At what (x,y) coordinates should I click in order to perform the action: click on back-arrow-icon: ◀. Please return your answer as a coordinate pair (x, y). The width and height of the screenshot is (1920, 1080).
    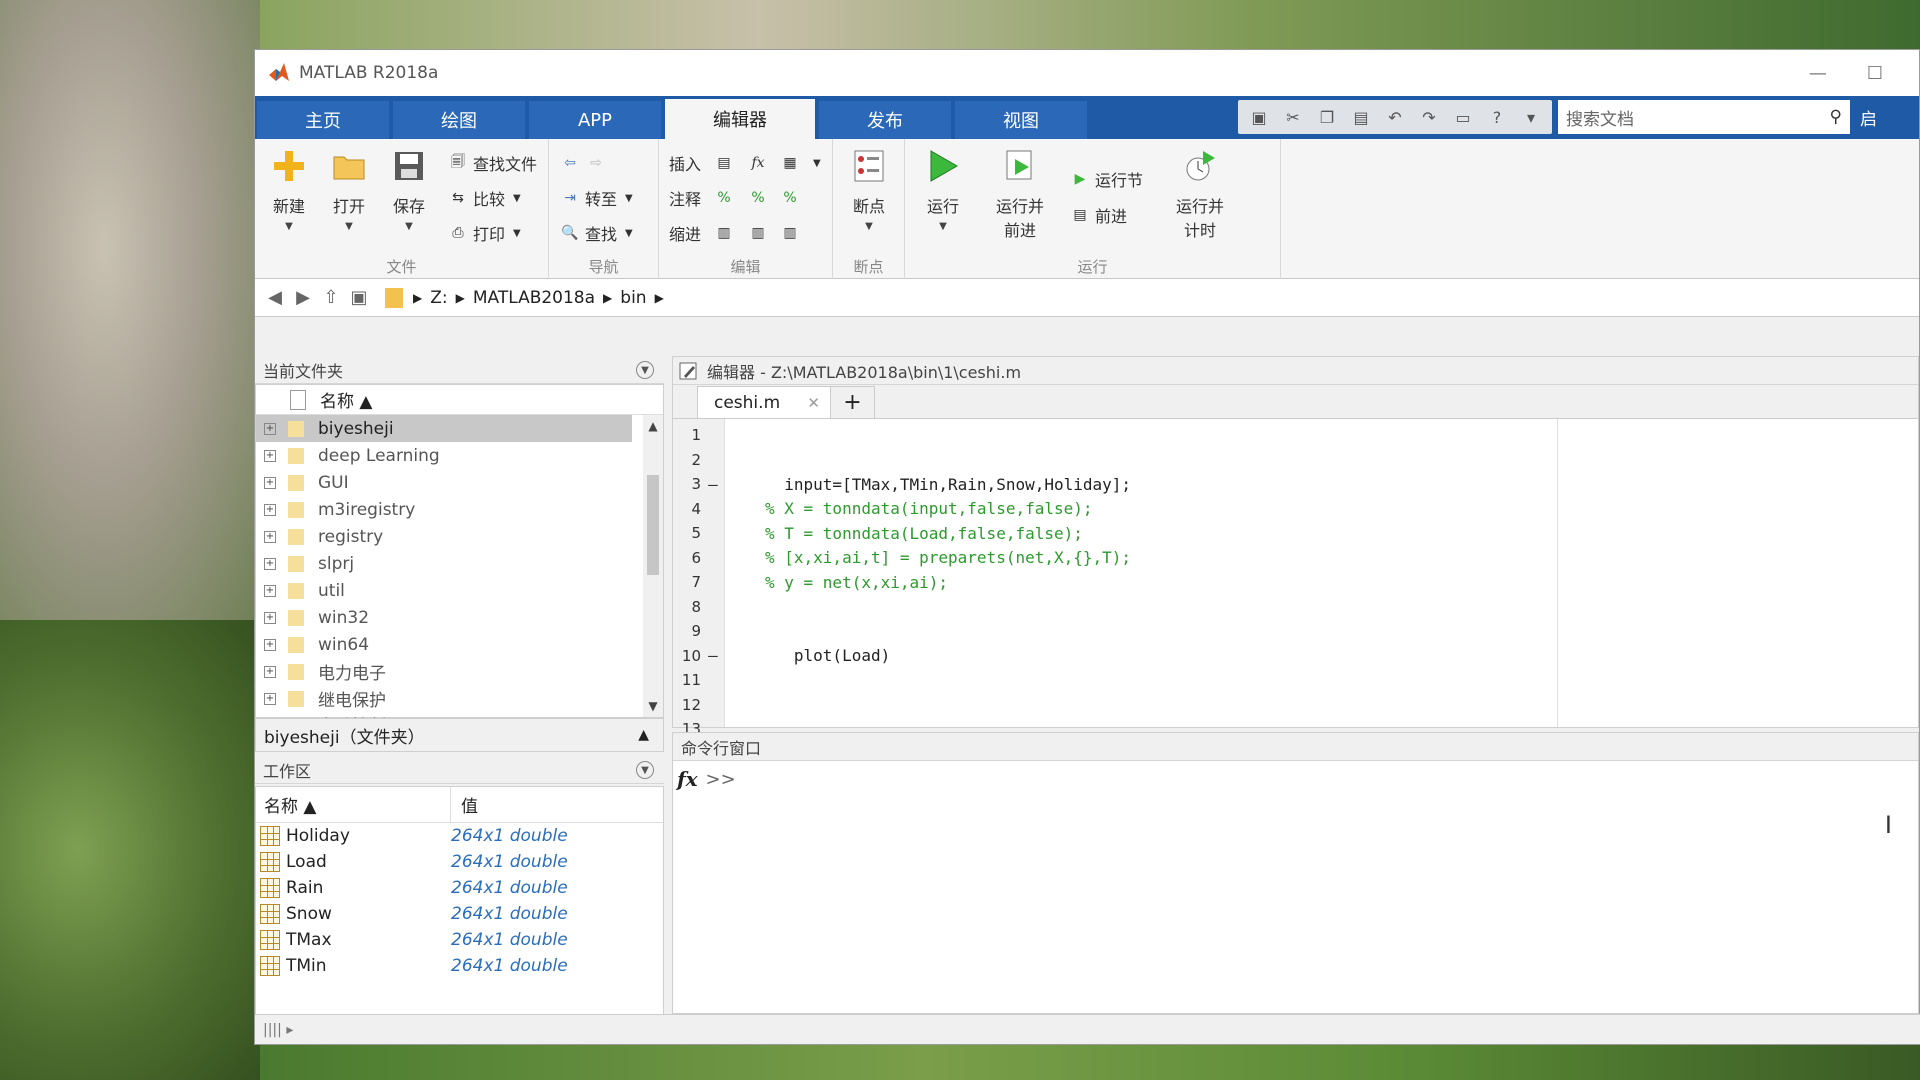
    Looking at the image, I should click on (275, 297).